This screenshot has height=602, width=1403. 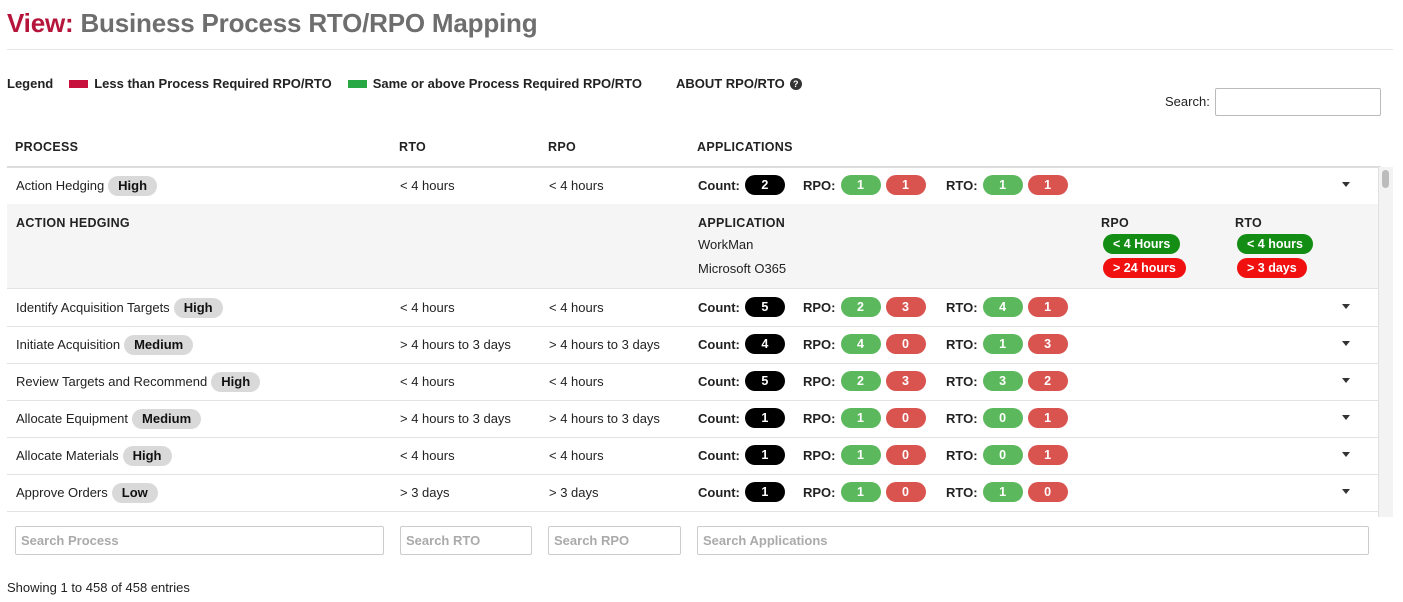 What do you see at coordinates (700, 49) in the screenshot?
I see `title-divider` at bounding box center [700, 49].